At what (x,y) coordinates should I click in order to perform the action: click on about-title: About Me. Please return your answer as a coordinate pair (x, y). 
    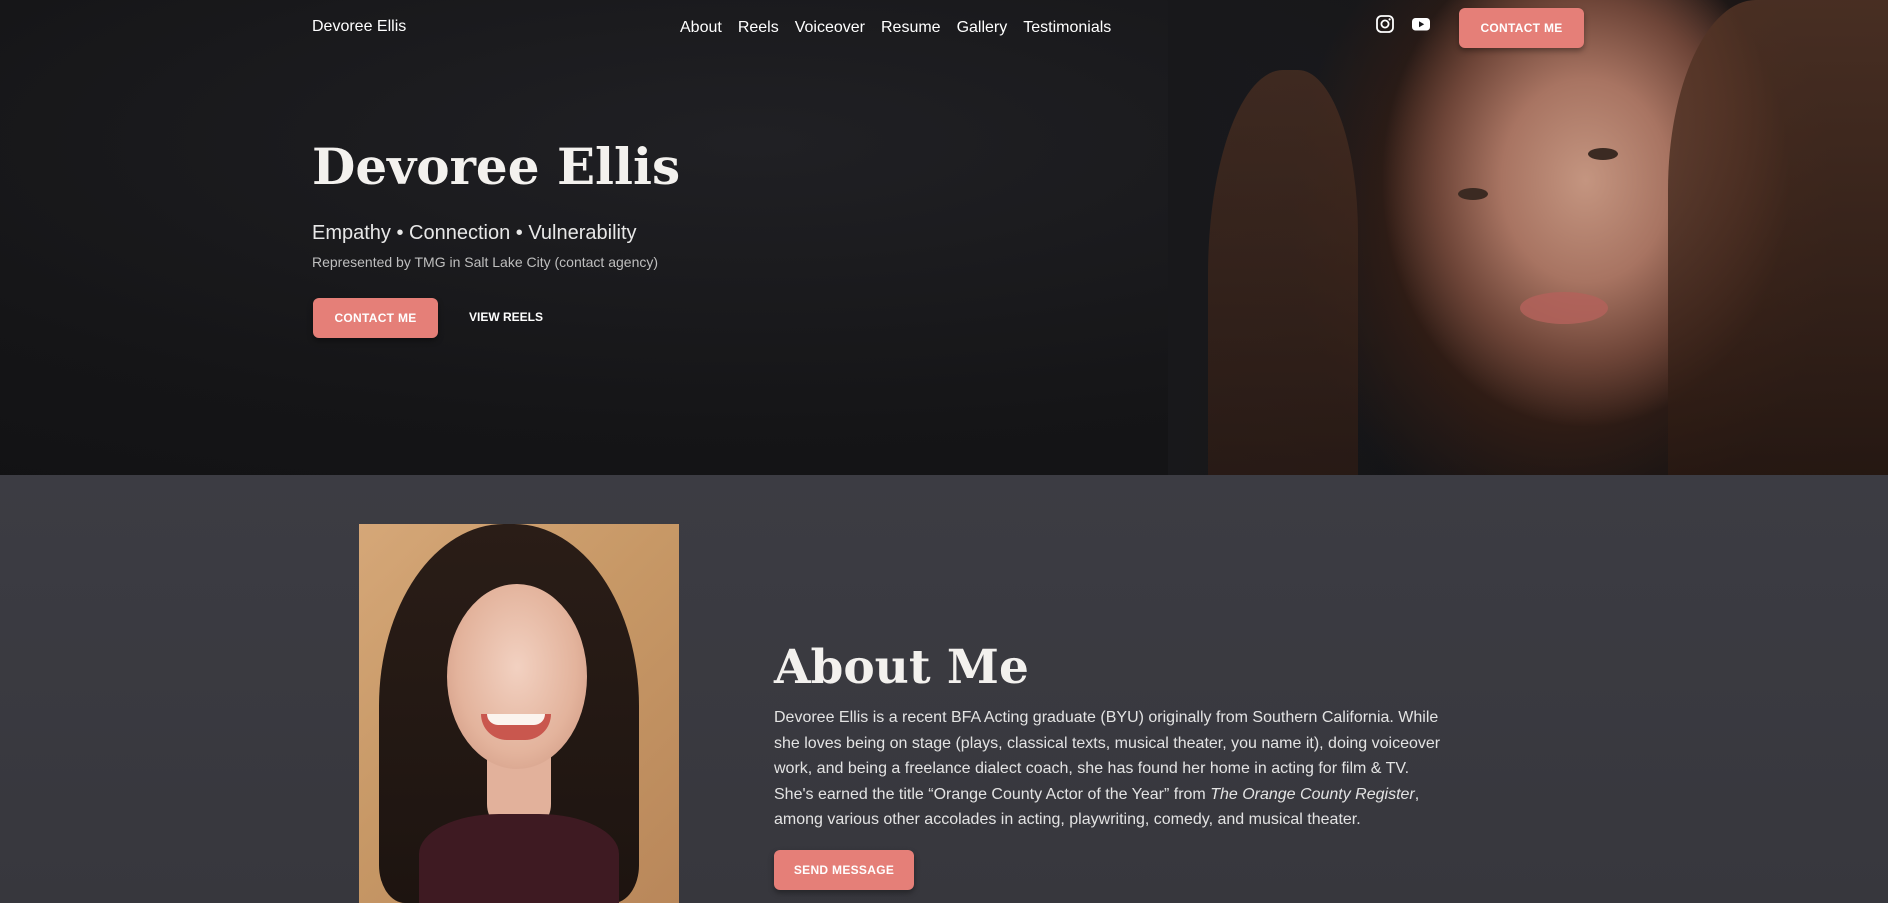
    Looking at the image, I should click on (901, 667).